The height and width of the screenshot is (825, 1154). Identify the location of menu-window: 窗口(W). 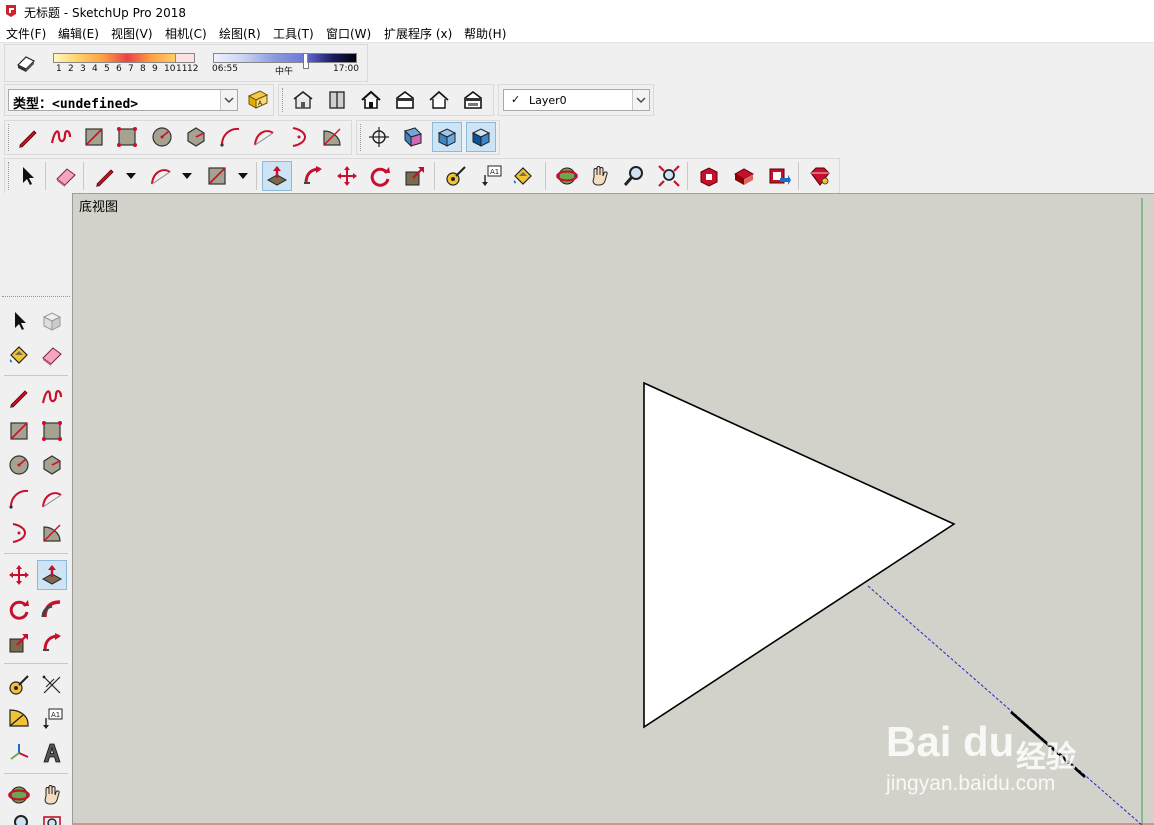
(348, 33).